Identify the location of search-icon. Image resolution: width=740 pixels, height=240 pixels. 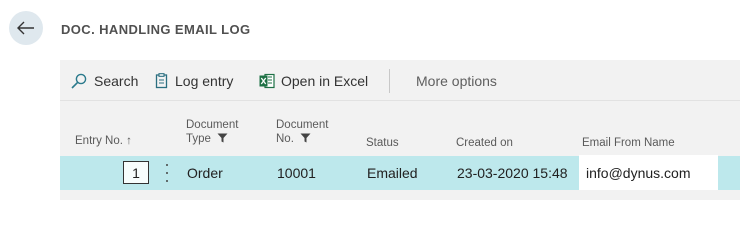
(79, 81).